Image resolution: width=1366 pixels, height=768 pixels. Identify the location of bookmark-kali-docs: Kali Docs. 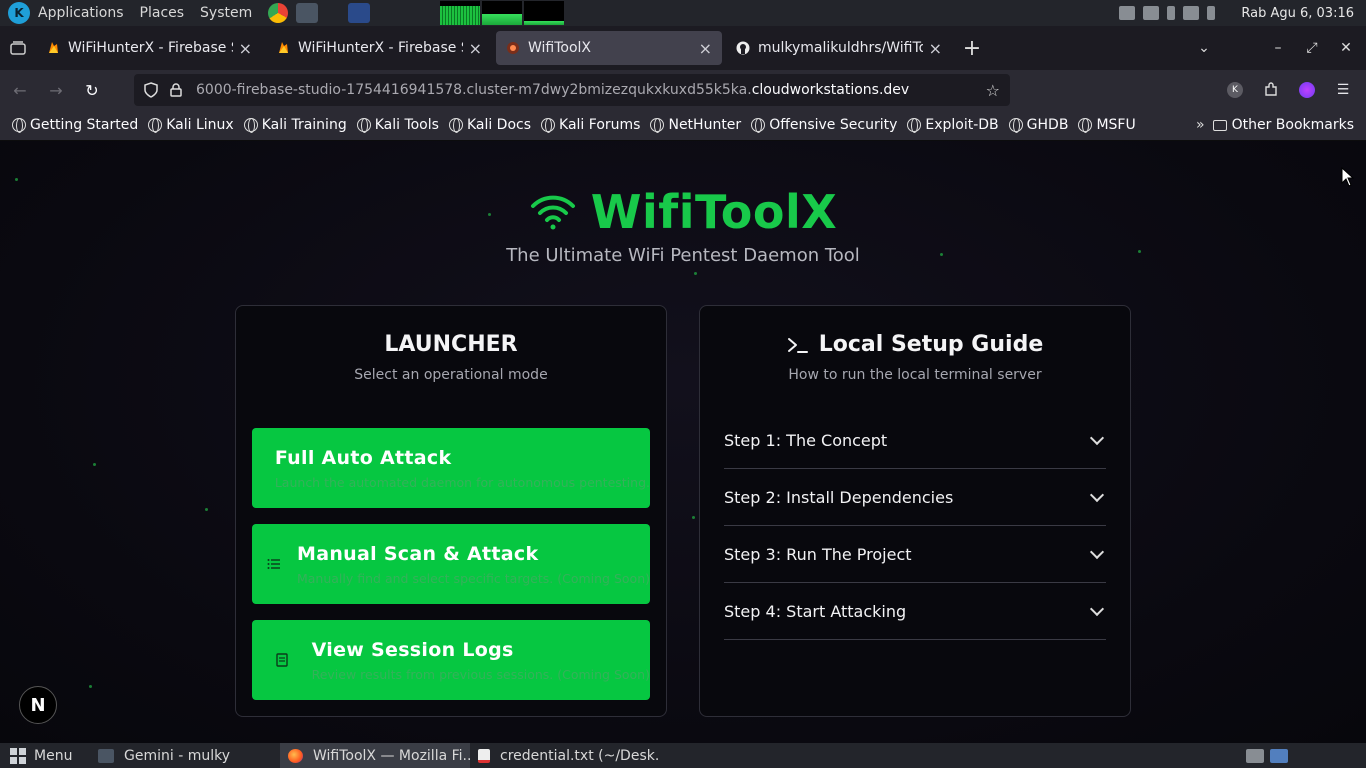
(489, 125).